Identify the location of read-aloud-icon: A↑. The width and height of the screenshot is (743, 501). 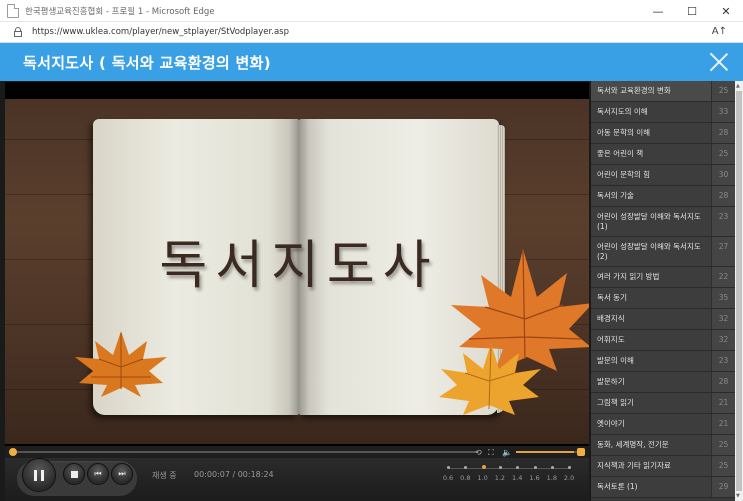
(719, 31).